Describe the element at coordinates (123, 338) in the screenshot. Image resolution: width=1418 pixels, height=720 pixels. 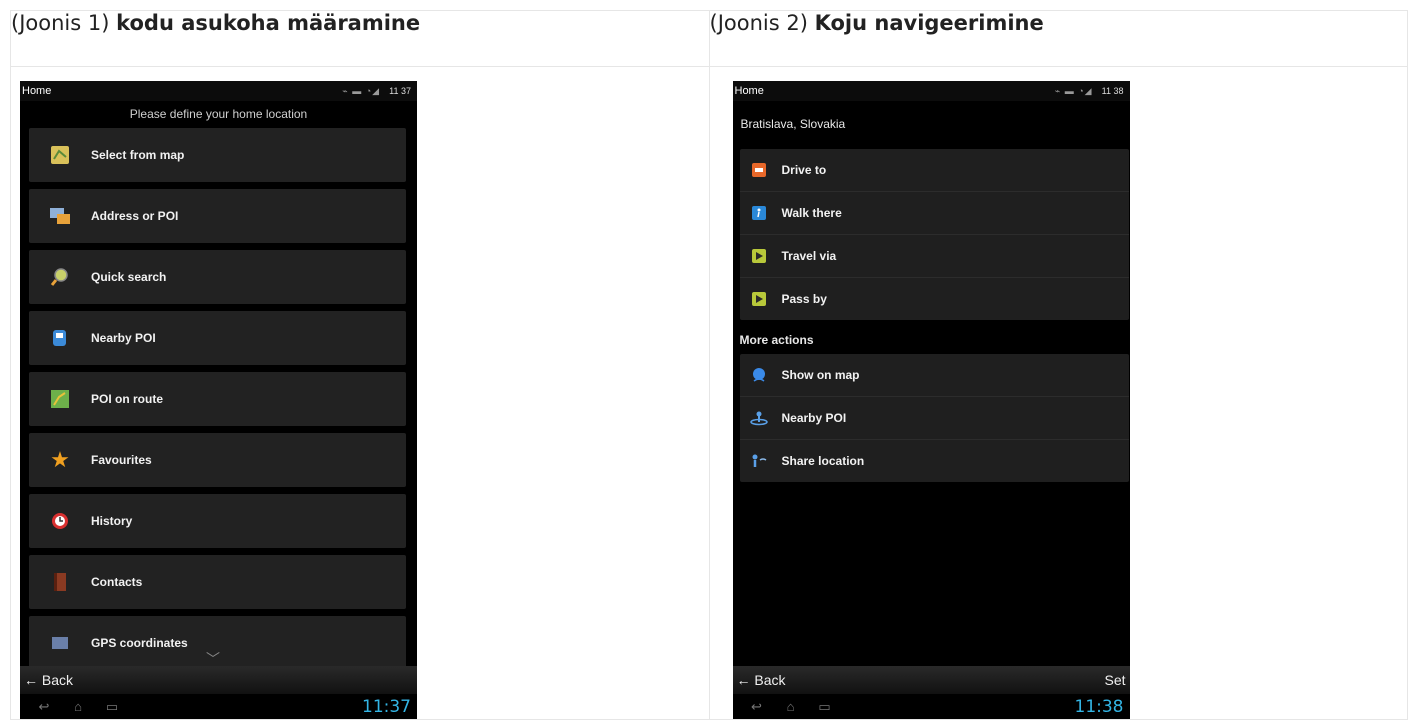
I see `menu-item-label: Nearby POI` at that location.